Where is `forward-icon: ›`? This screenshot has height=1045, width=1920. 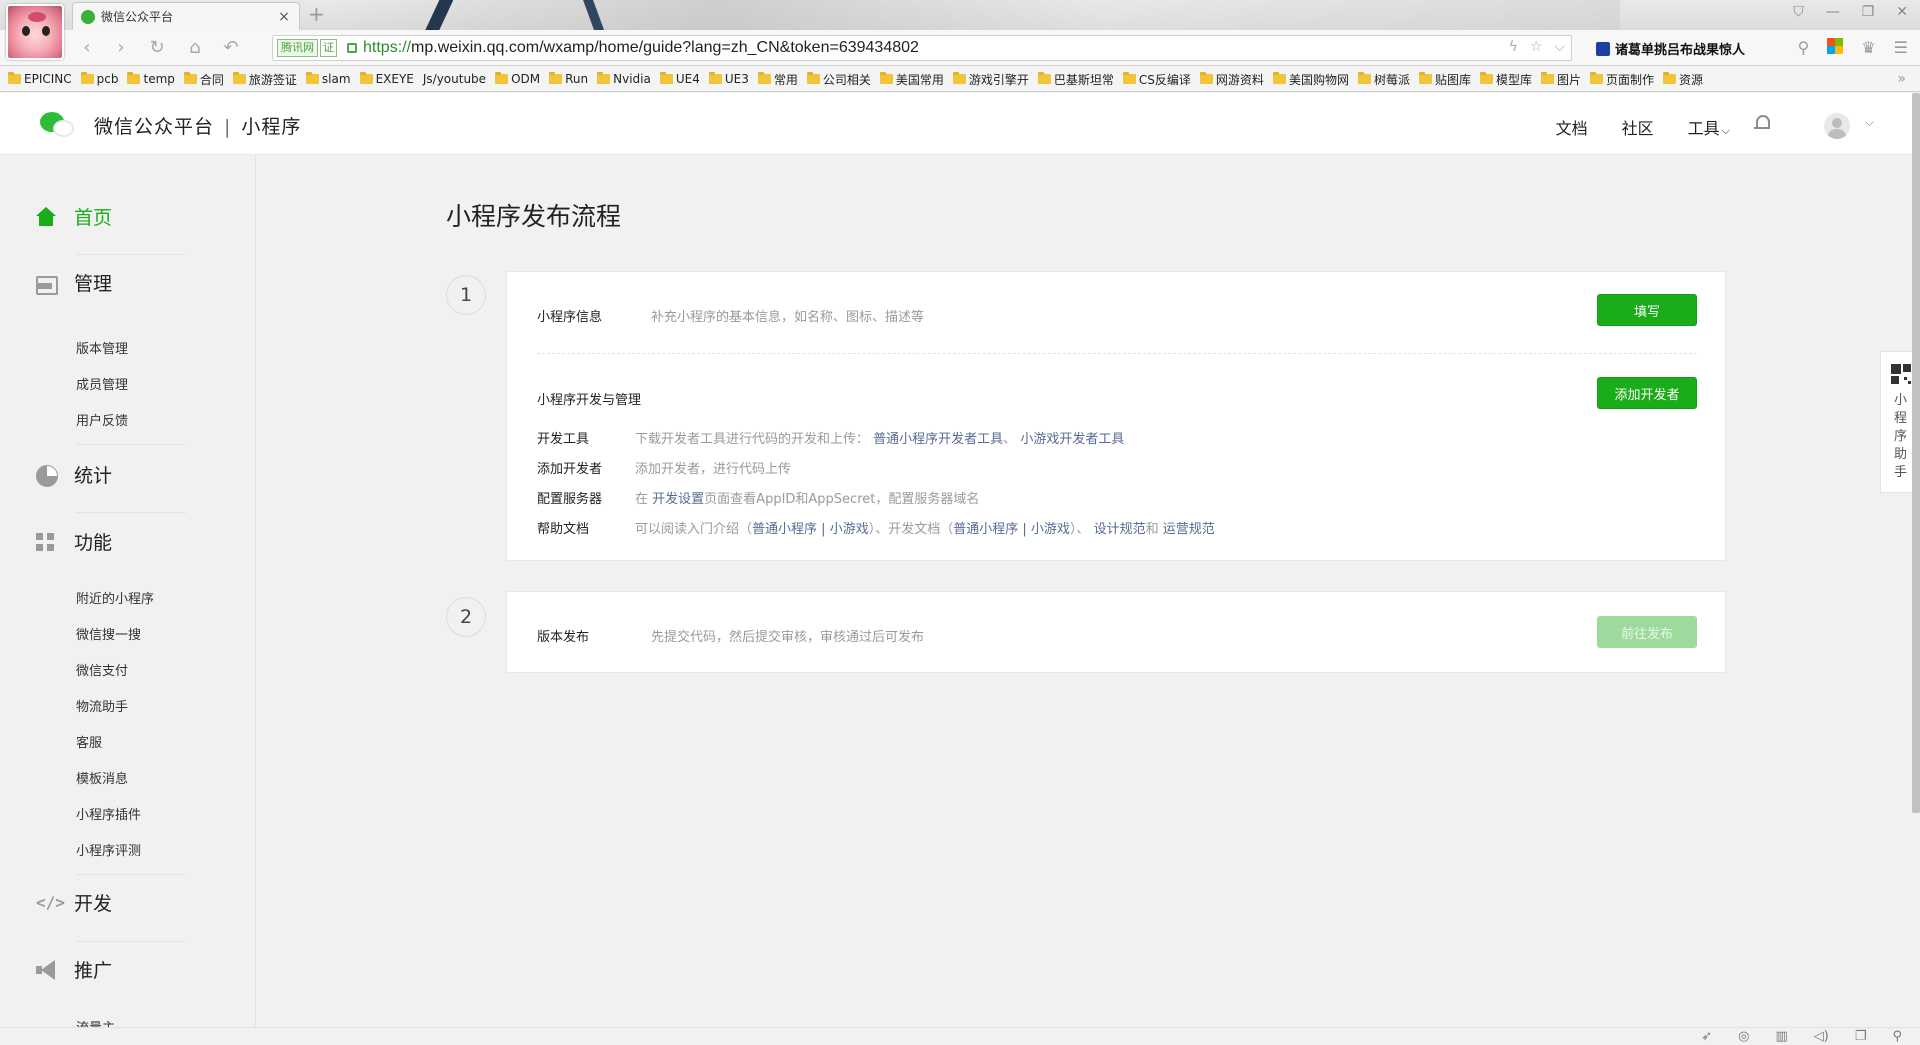 forward-icon: › is located at coordinates (121, 48).